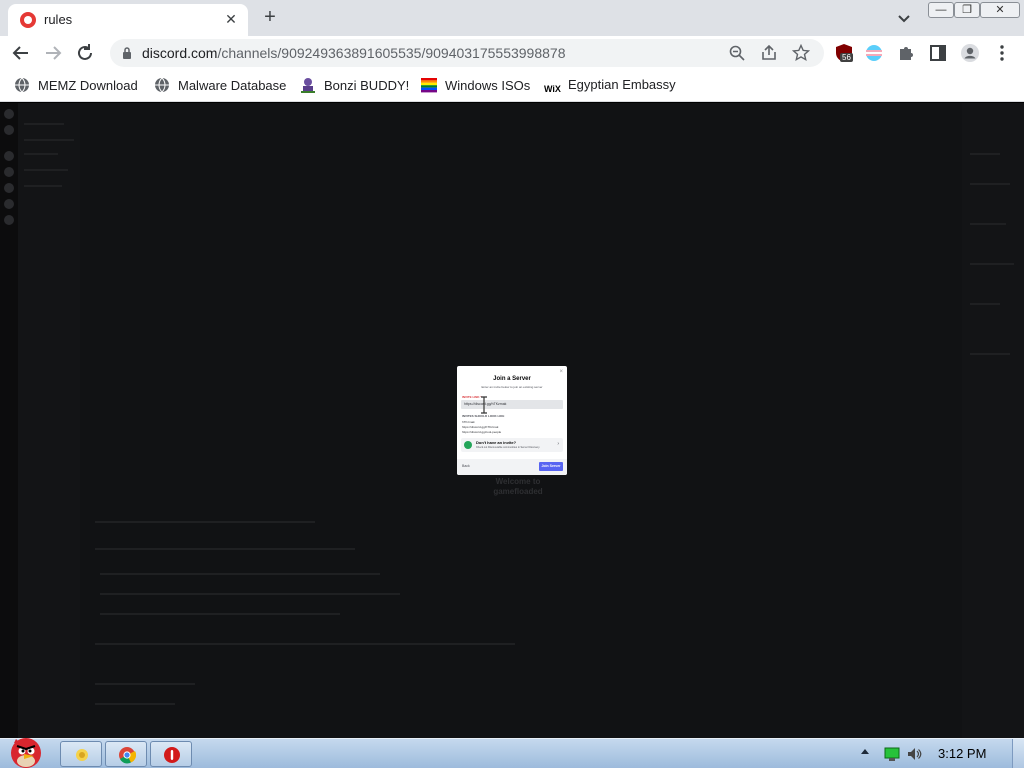 The width and height of the screenshot is (1024, 768). What do you see at coordinates (127, 53) in the screenshot?
I see `lock-icon` at bounding box center [127, 53].